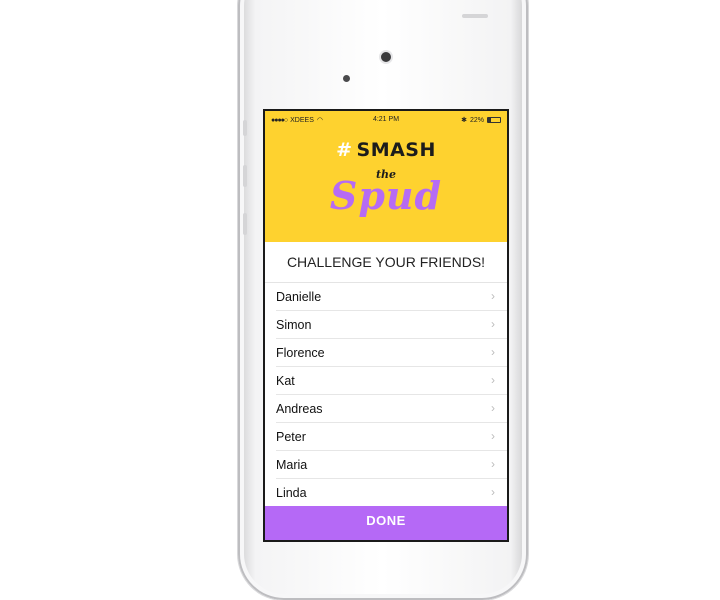 The image size is (720, 600). I want to click on logo-smash: # SMASH, so click(386, 150).